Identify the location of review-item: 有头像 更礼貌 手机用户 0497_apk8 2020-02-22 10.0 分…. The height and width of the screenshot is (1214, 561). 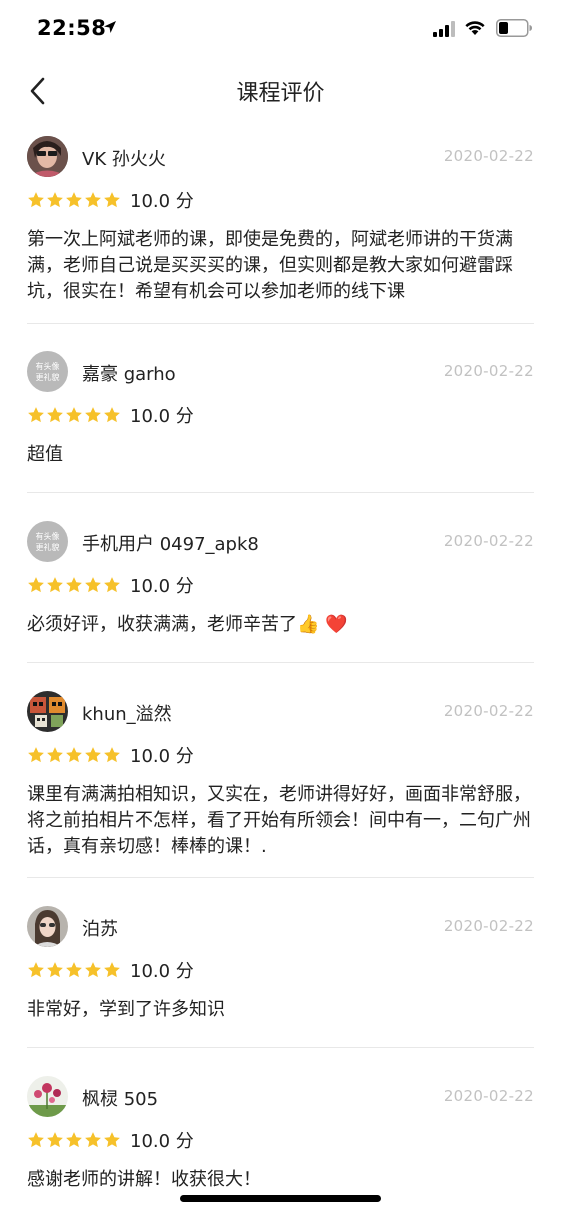
(280, 581).